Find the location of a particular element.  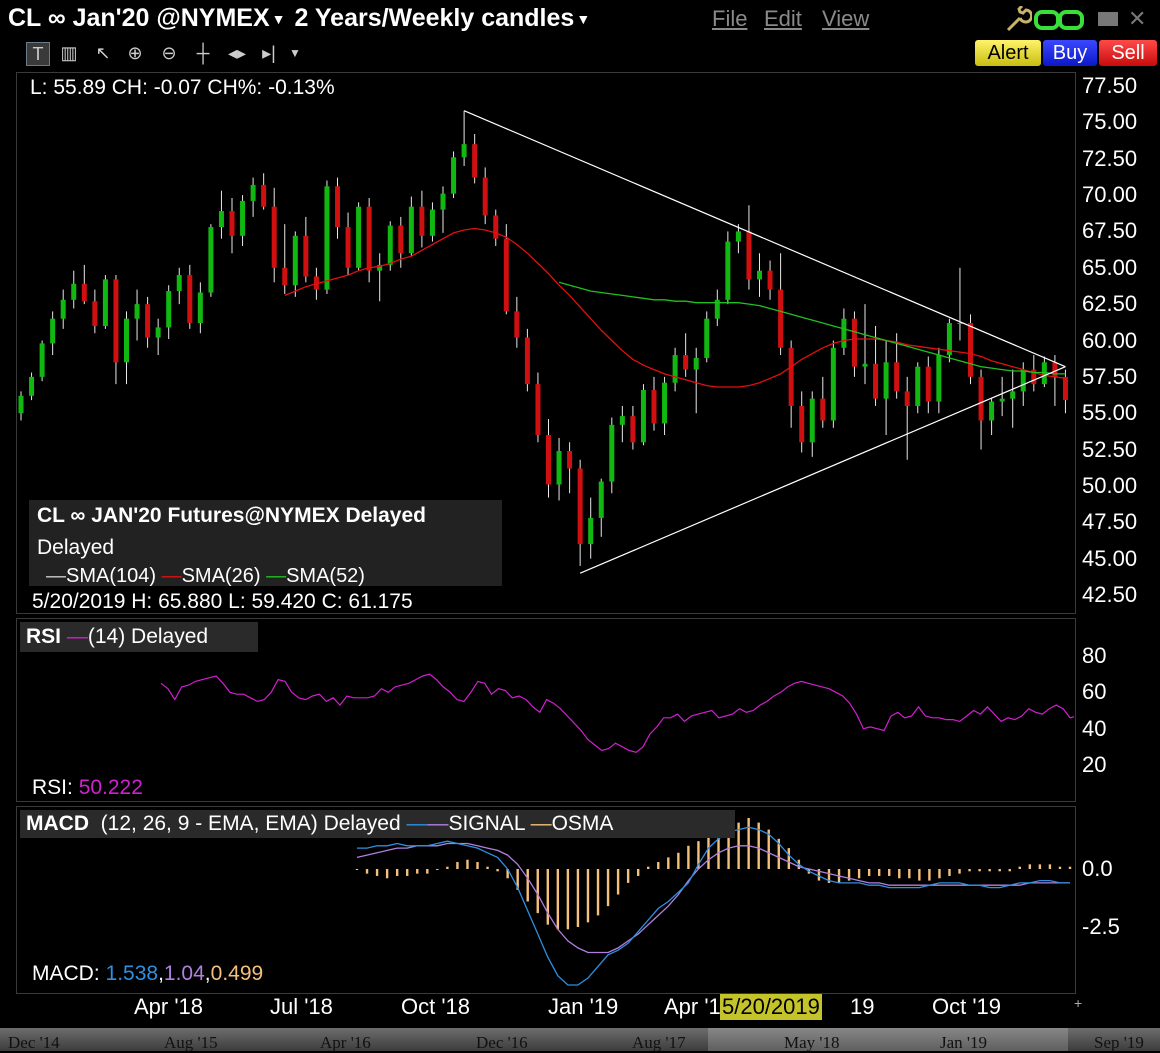

zoom-in-icon: ⊕ is located at coordinates (135, 53).